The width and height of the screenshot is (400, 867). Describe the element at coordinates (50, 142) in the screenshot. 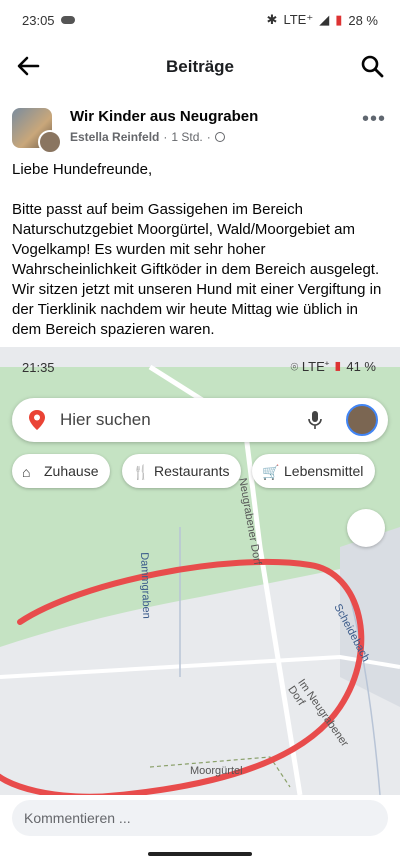

I see `author-avatar` at that location.